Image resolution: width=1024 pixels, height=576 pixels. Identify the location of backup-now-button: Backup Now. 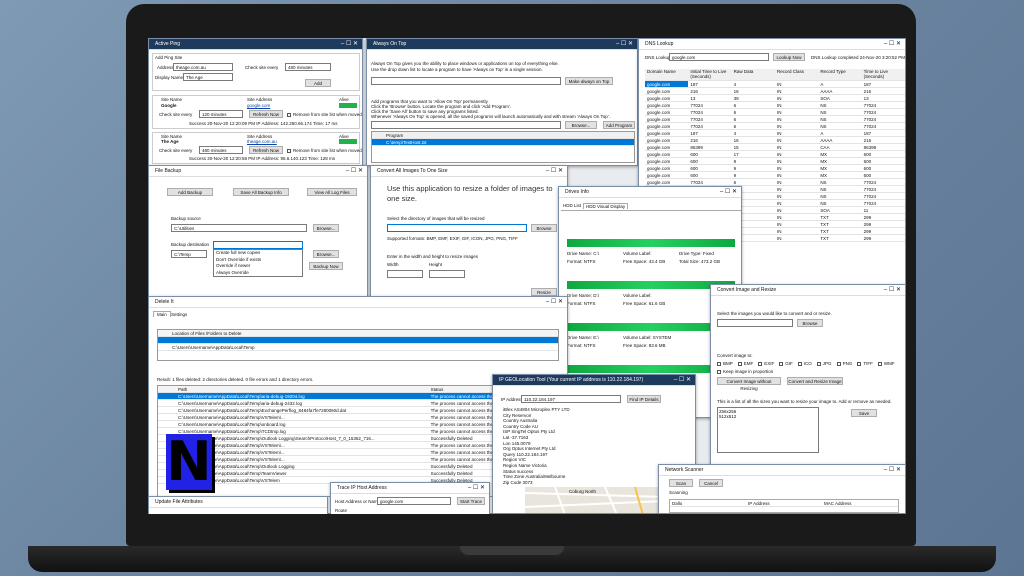
(326, 266).